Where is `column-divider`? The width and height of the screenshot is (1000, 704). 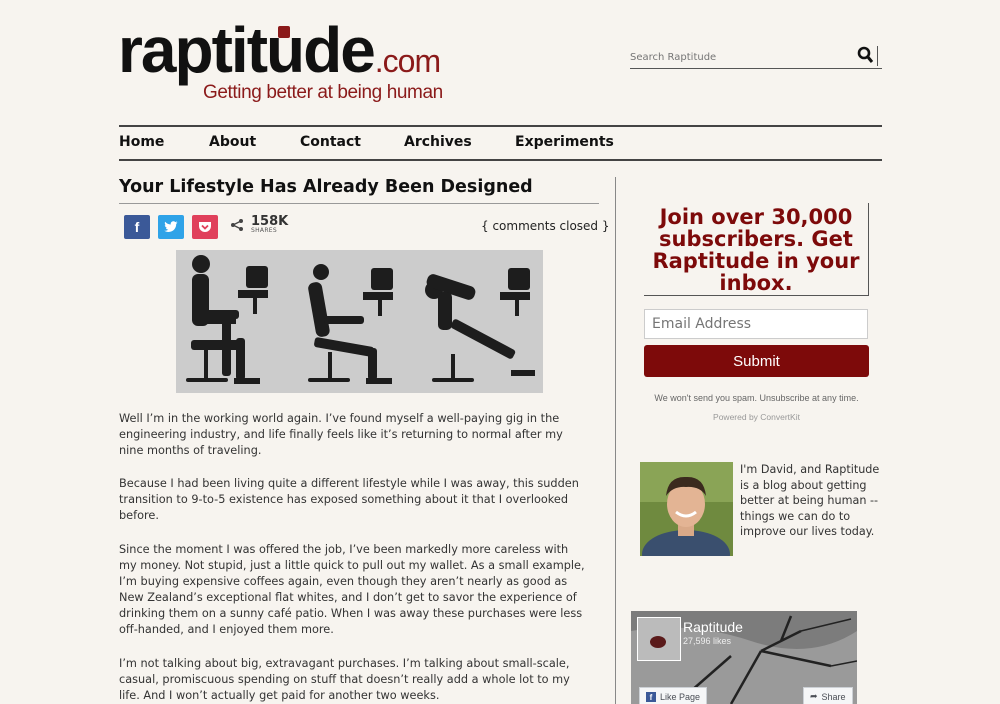
column-divider is located at coordinates (615, 440).